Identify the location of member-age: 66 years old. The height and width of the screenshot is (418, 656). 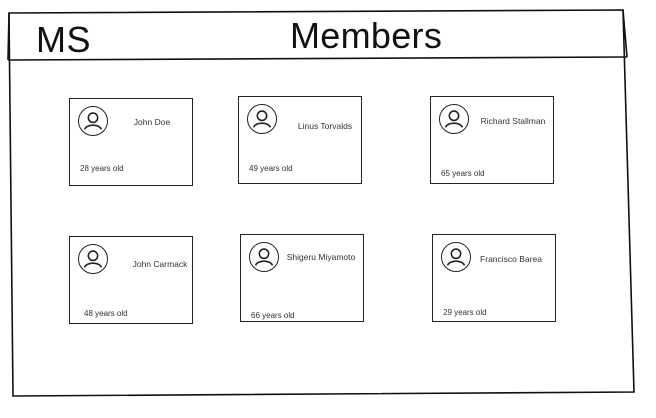
(273, 315).